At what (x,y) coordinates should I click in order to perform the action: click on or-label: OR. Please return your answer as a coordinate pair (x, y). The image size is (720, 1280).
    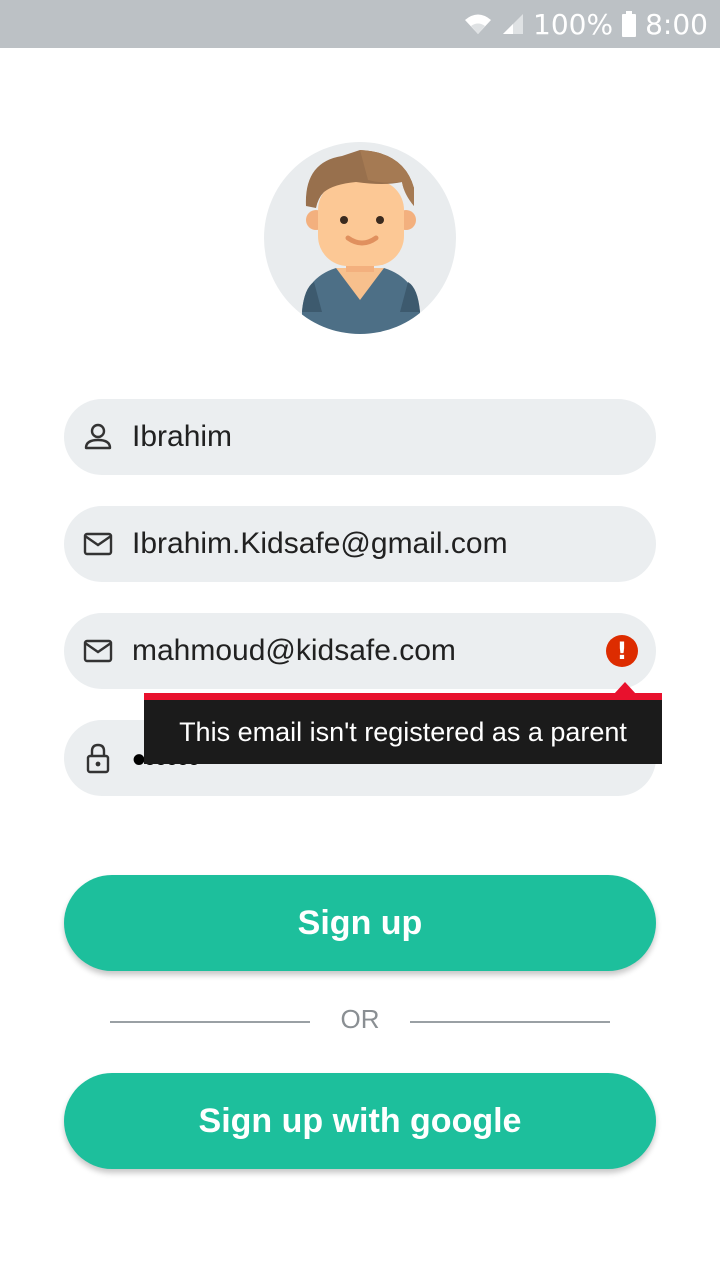
    Looking at the image, I should click on (360, 1019).